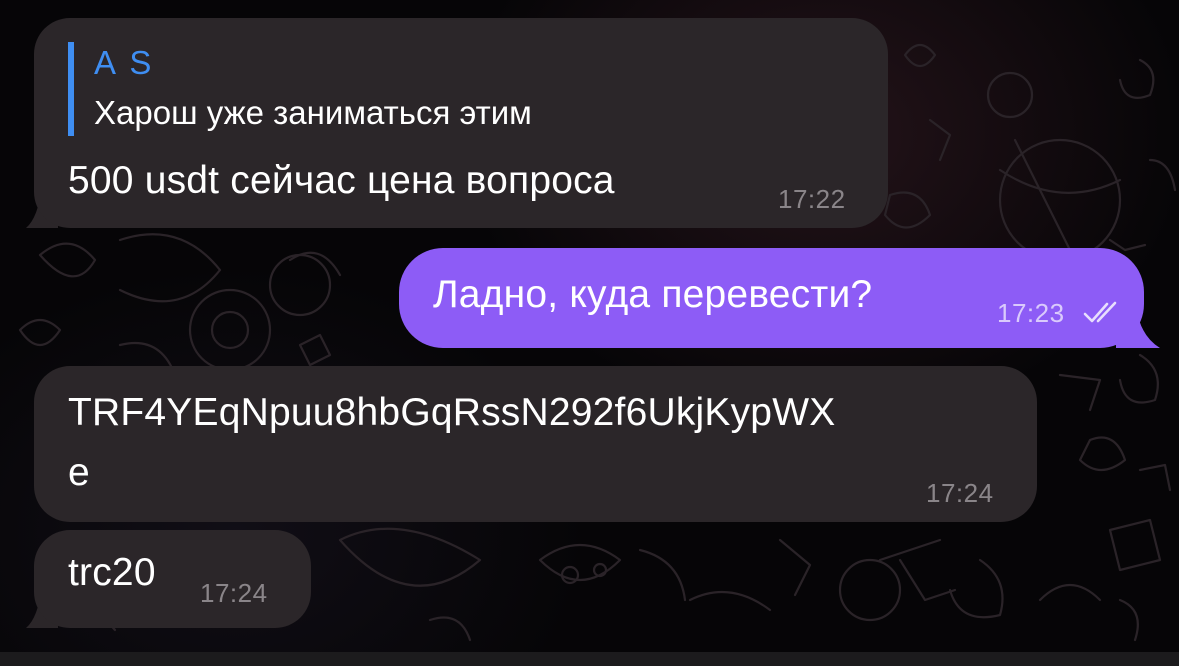  I want to click on reply-author: A S, so click(124, 62).